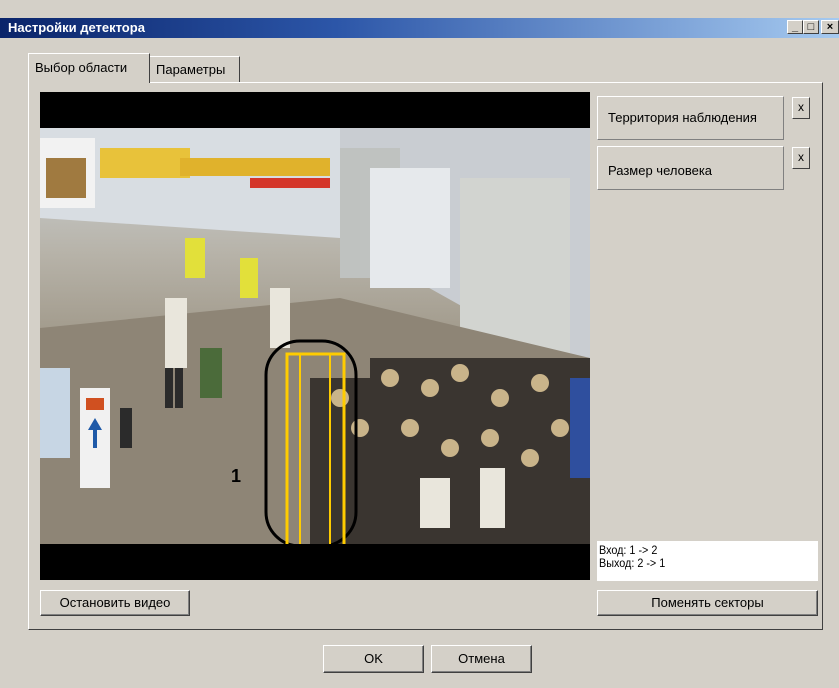  I want to click on zone-person-size-button: Размер человека, so click(690, 168).